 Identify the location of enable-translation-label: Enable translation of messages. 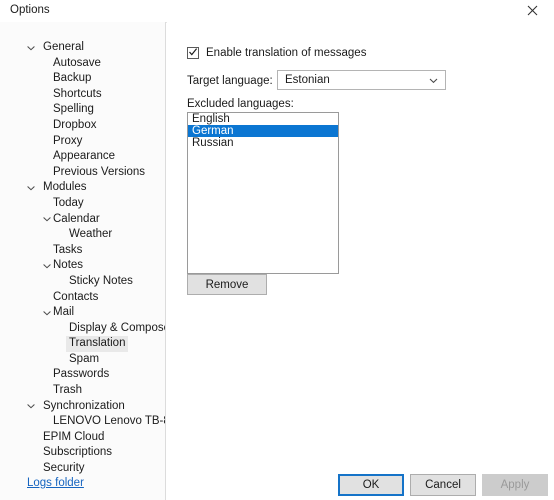
(286, 53).